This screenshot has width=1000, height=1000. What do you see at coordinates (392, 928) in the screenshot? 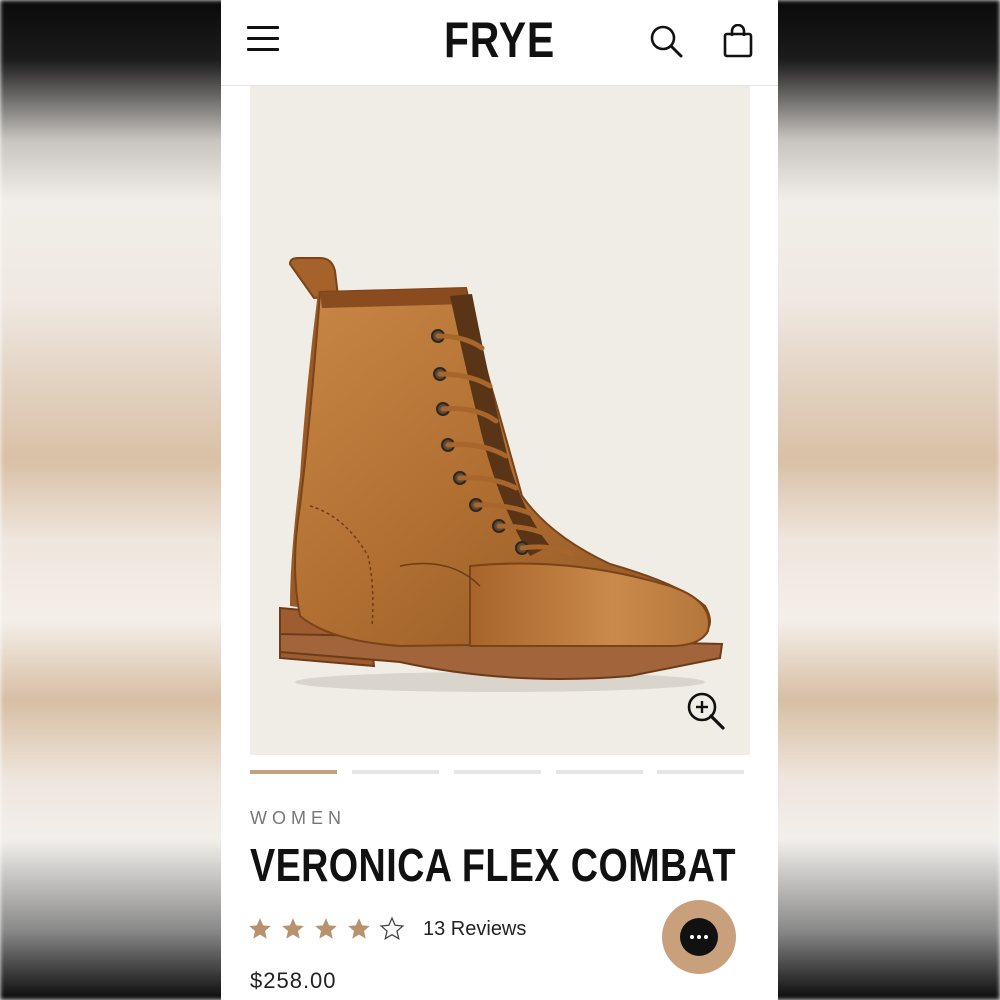
I see `star-empty-icon` at bounding box center [392, 928].